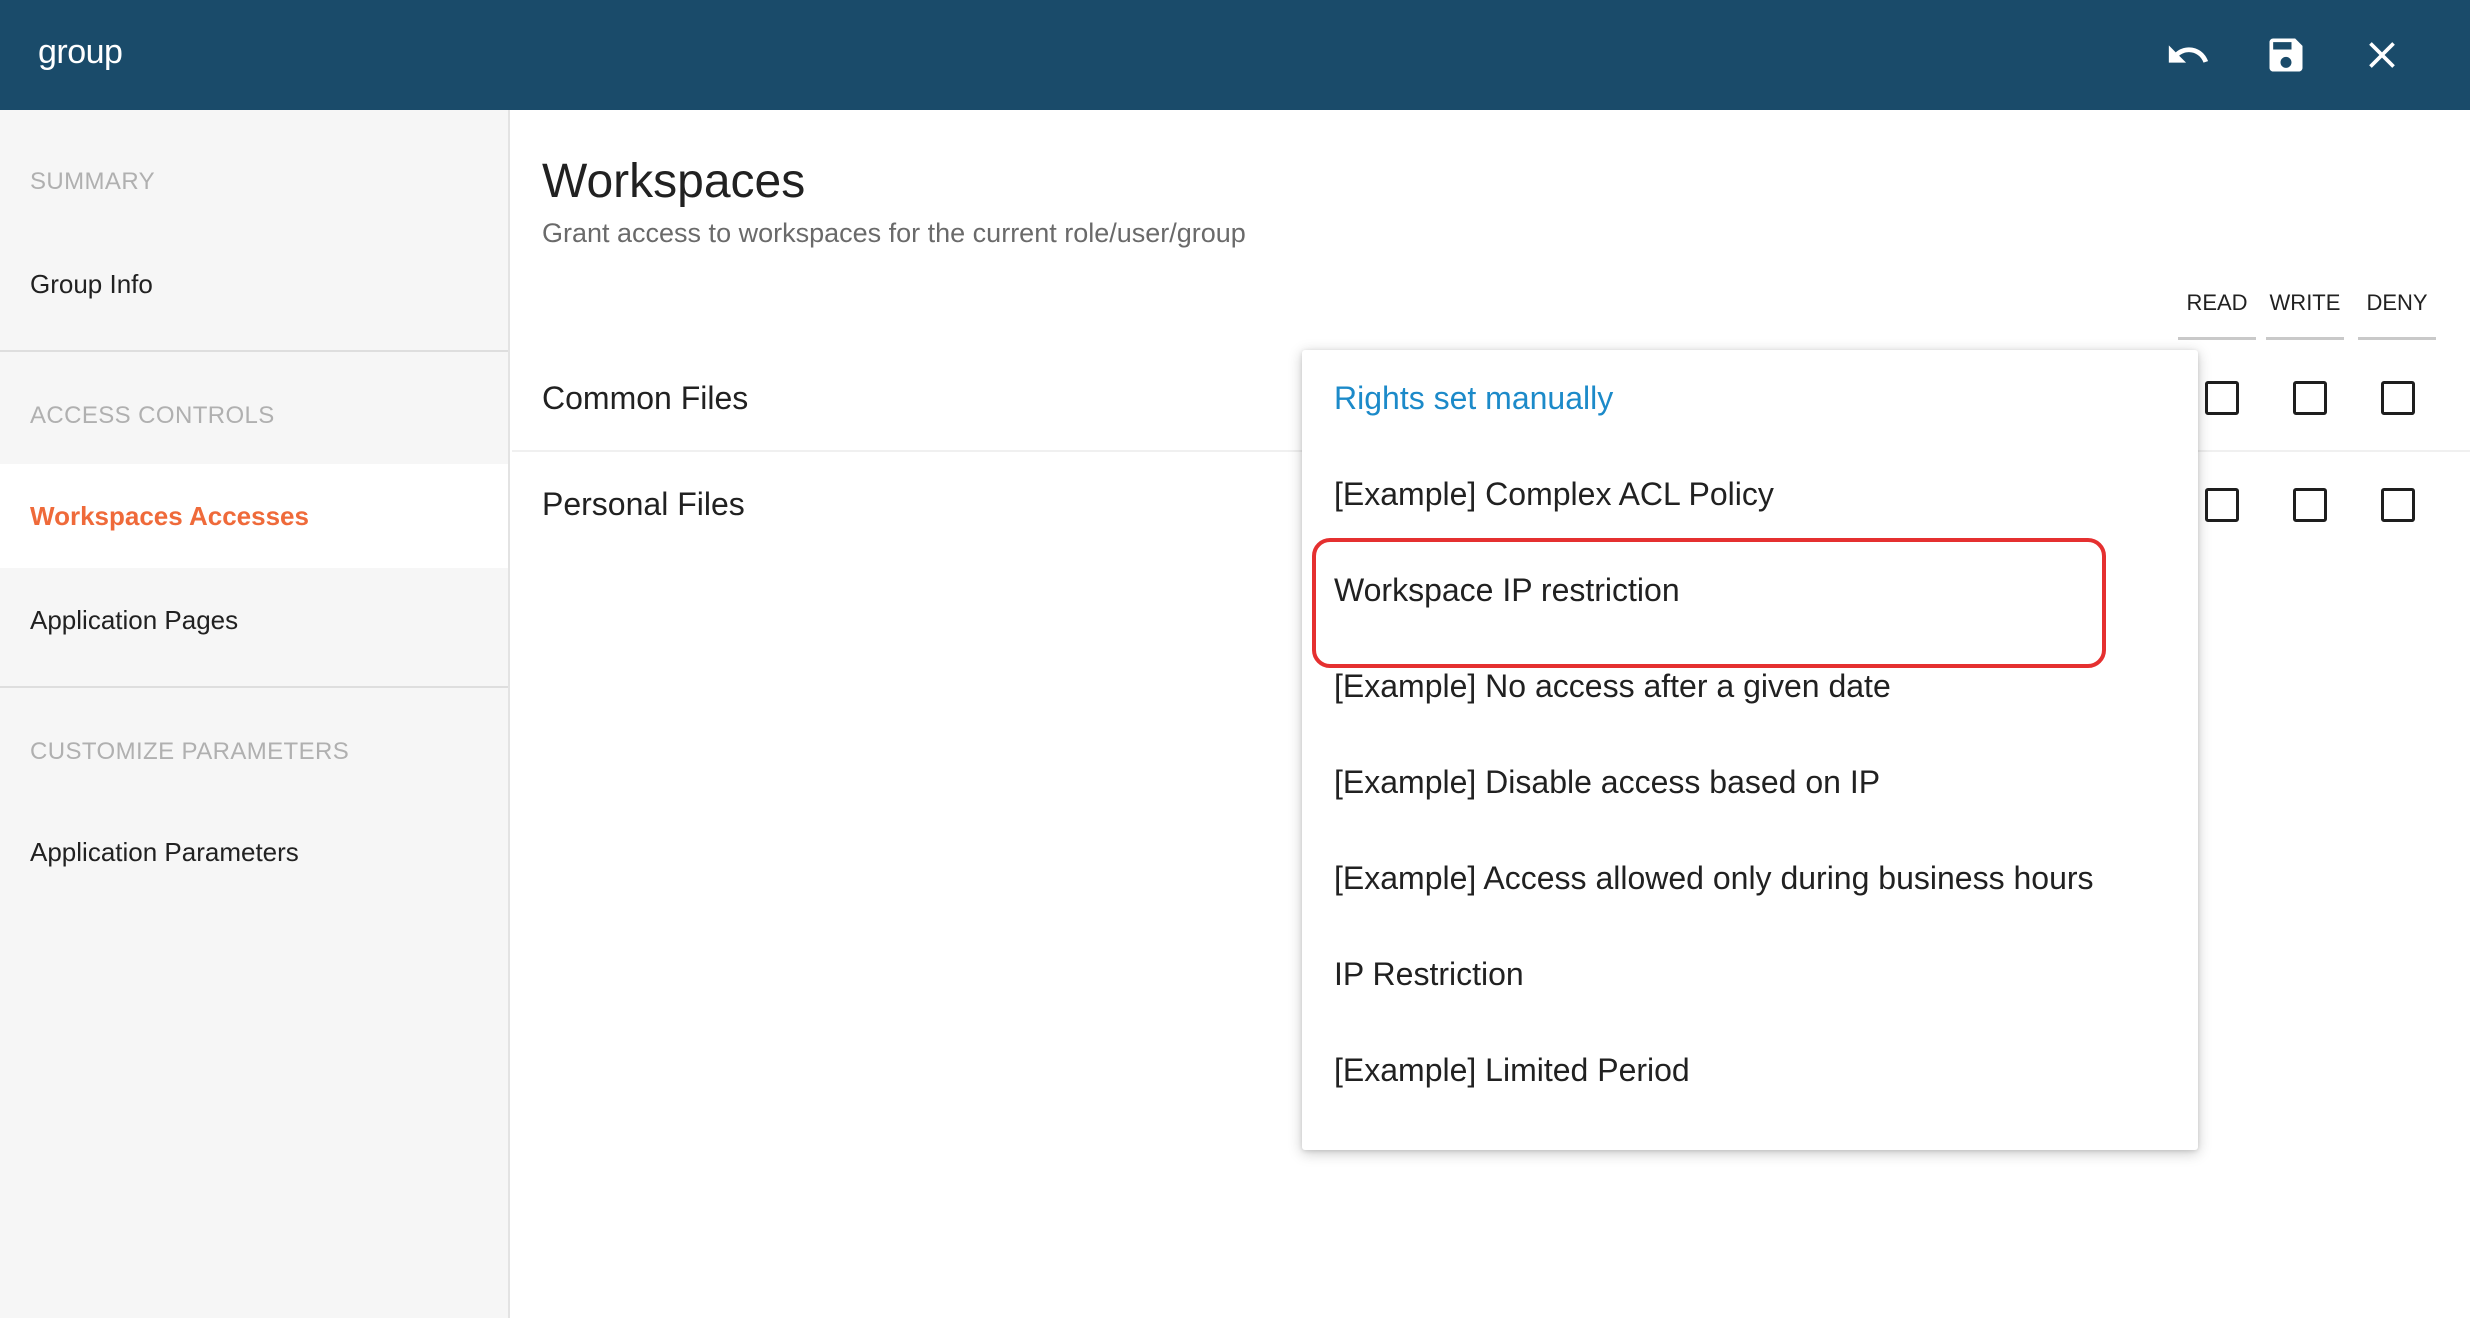 Image resolution: width=2470 pixels, height=1318 pixels. What do you see at coordinates (674, 181) in the screenshot?
I see `page-title: Workspaces` at bounding box center [674, 181].